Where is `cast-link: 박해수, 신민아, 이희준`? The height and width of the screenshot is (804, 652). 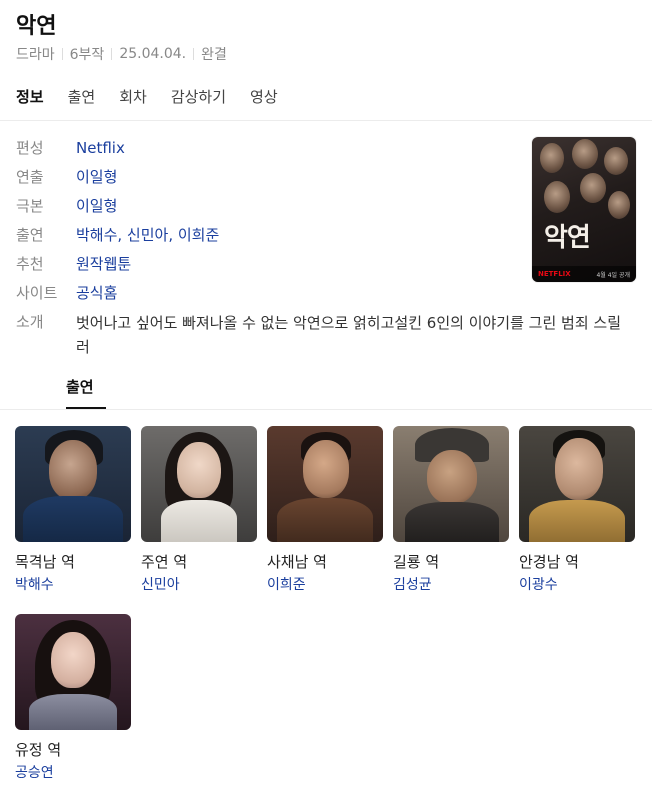
cast-link: 박해수, 신민아, 이희준 is located at coordinates (147, 235).